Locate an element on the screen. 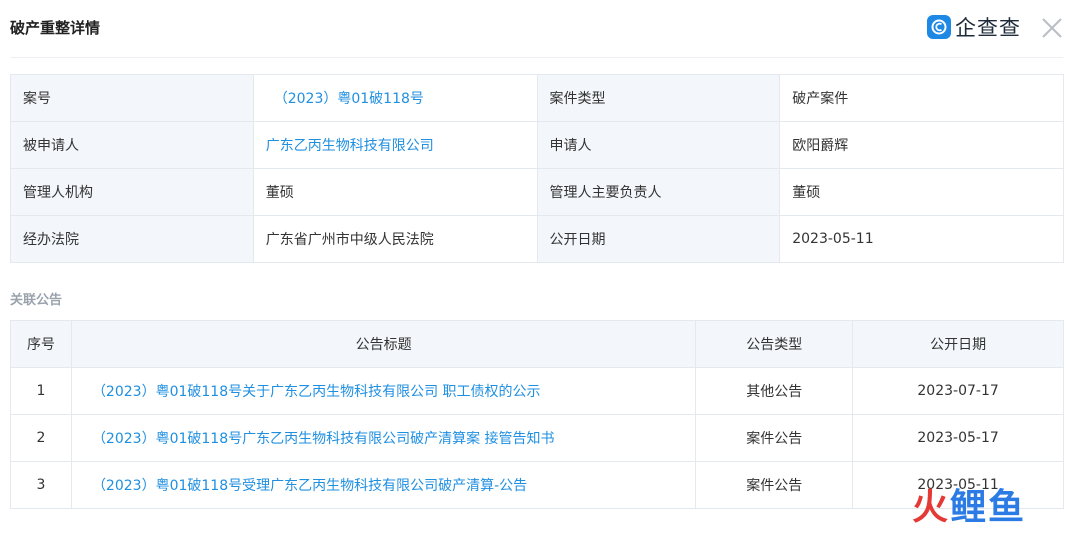  info-row: 案号 （2023）粤01破118号 案件类型 破产案件 is located at coordinates (537, 98).